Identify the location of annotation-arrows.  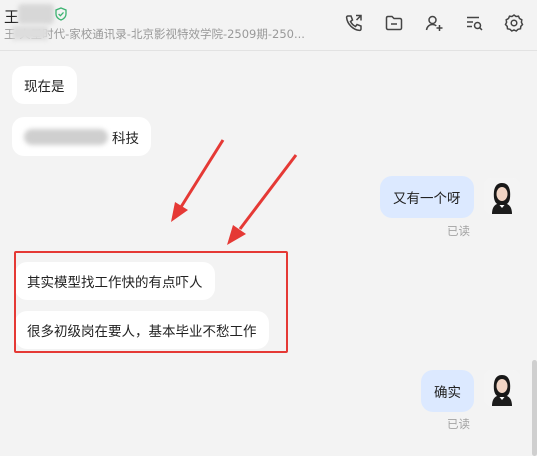
(234, 192).